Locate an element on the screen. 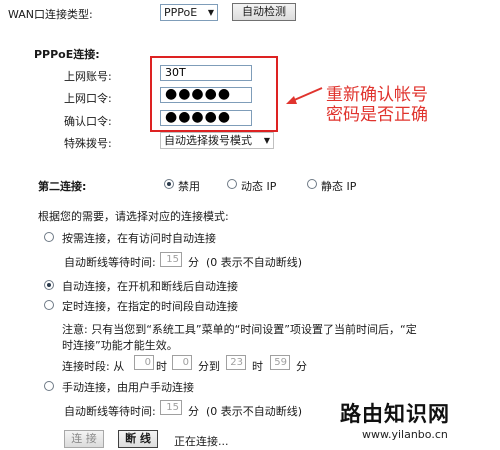  disconnect-button: 断 线 is located at coordinates (138, 439).